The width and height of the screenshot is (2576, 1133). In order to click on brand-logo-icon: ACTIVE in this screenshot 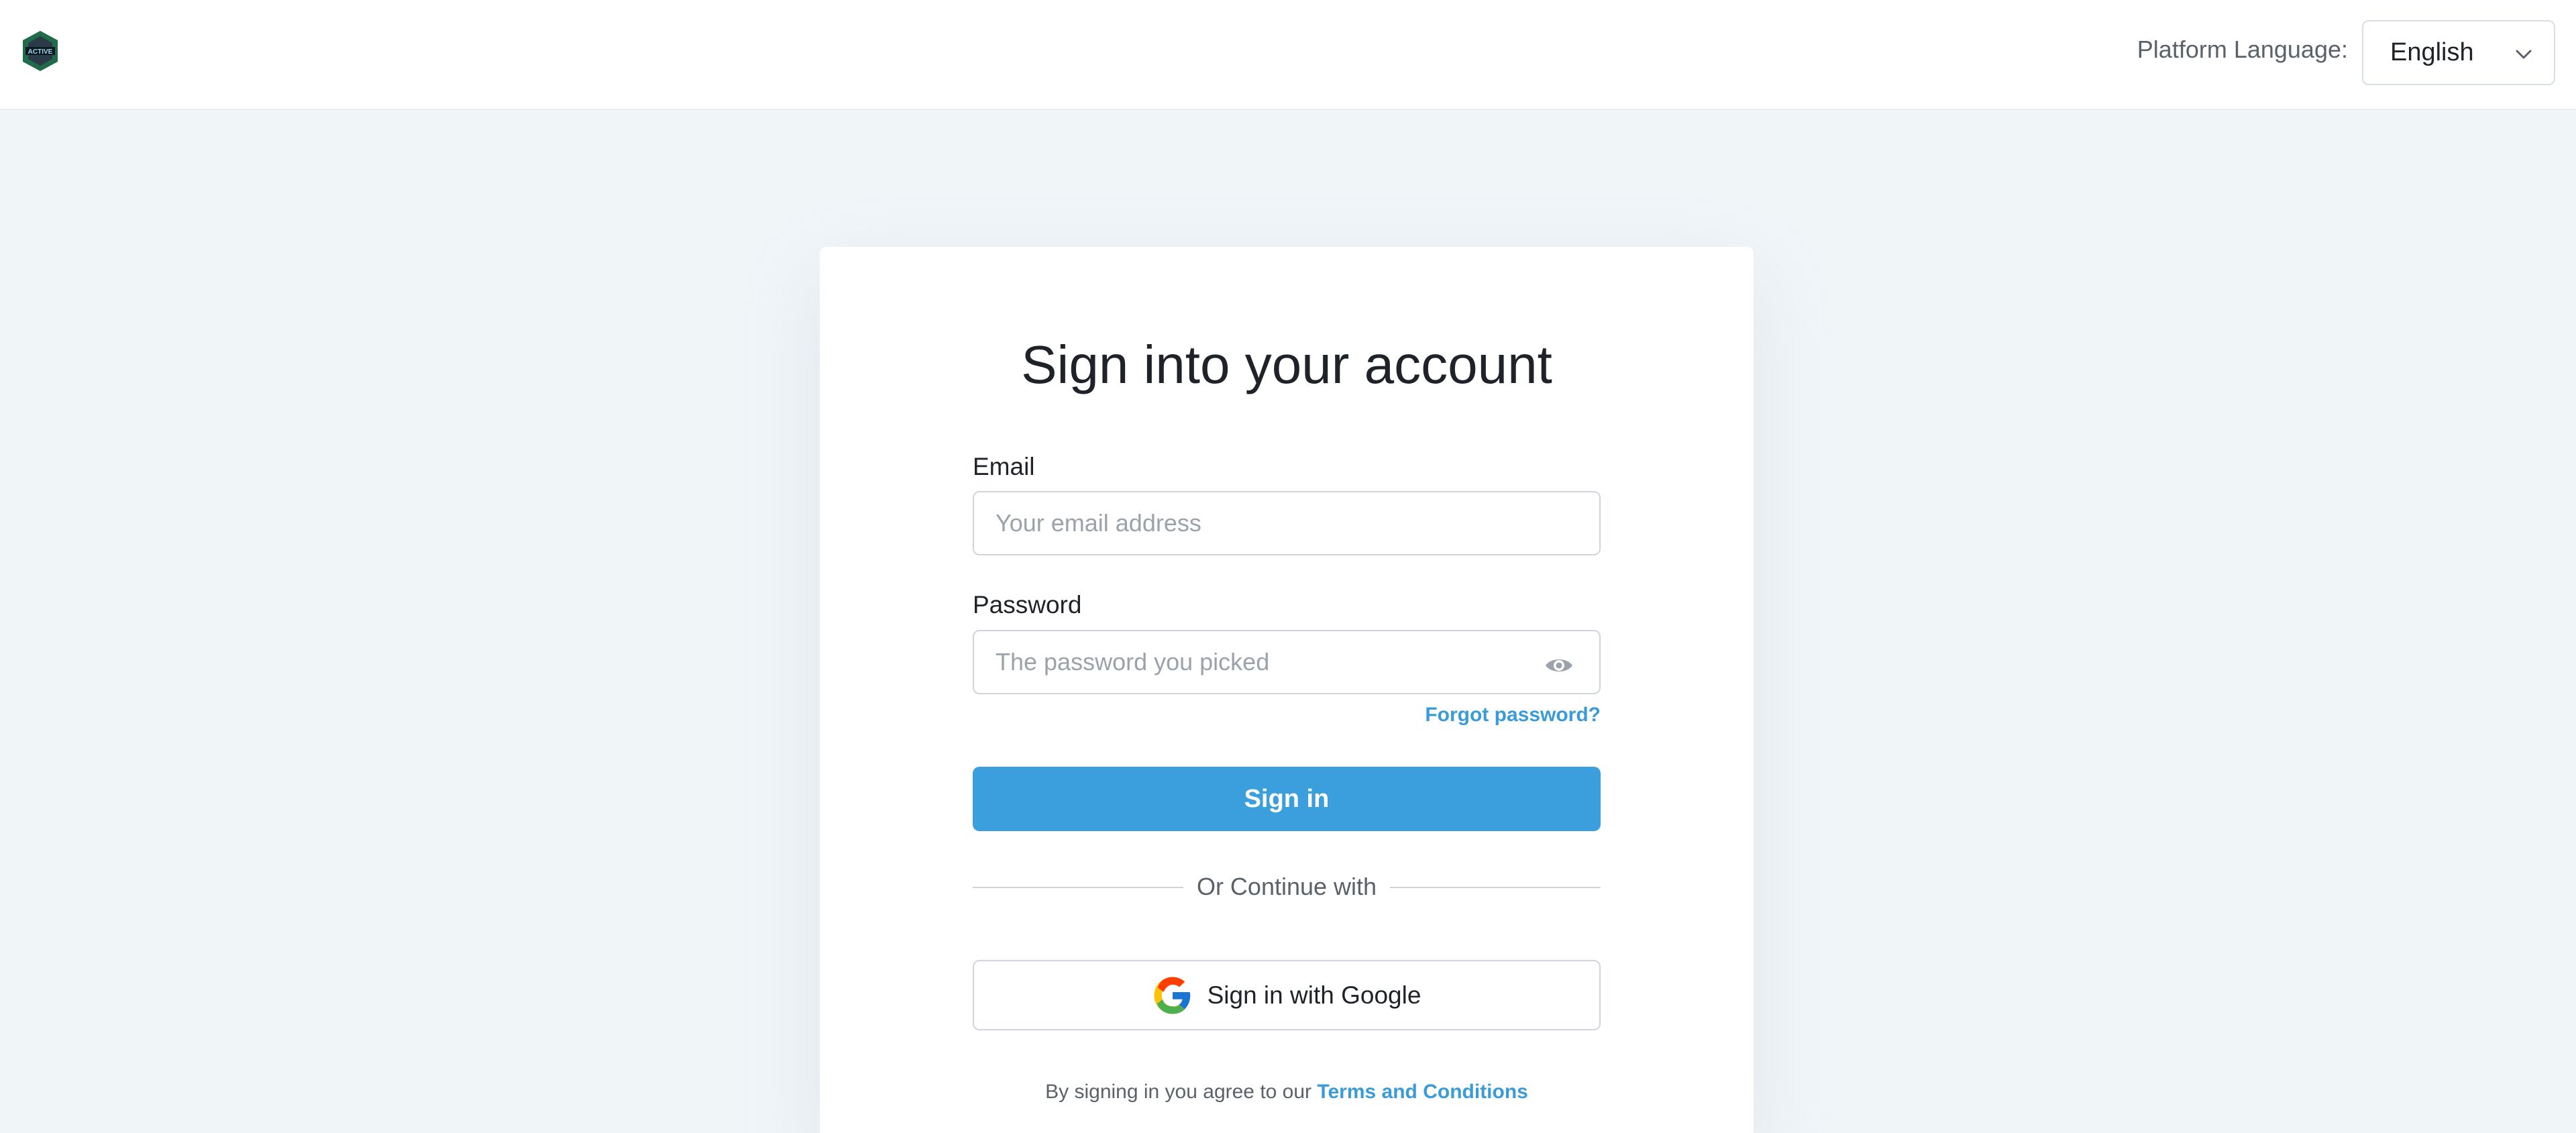, I will do `click(40, 51)`.